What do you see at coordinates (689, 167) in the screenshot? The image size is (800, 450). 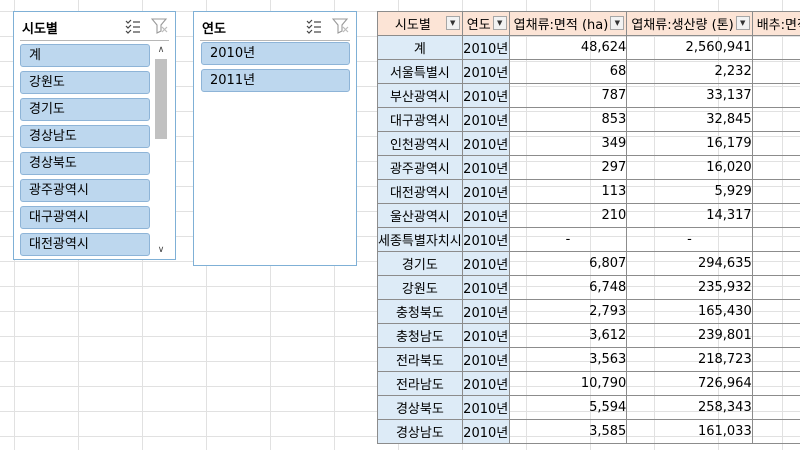 I see `cell-leafy-production: 16,020` at bounding box center [689, 167].